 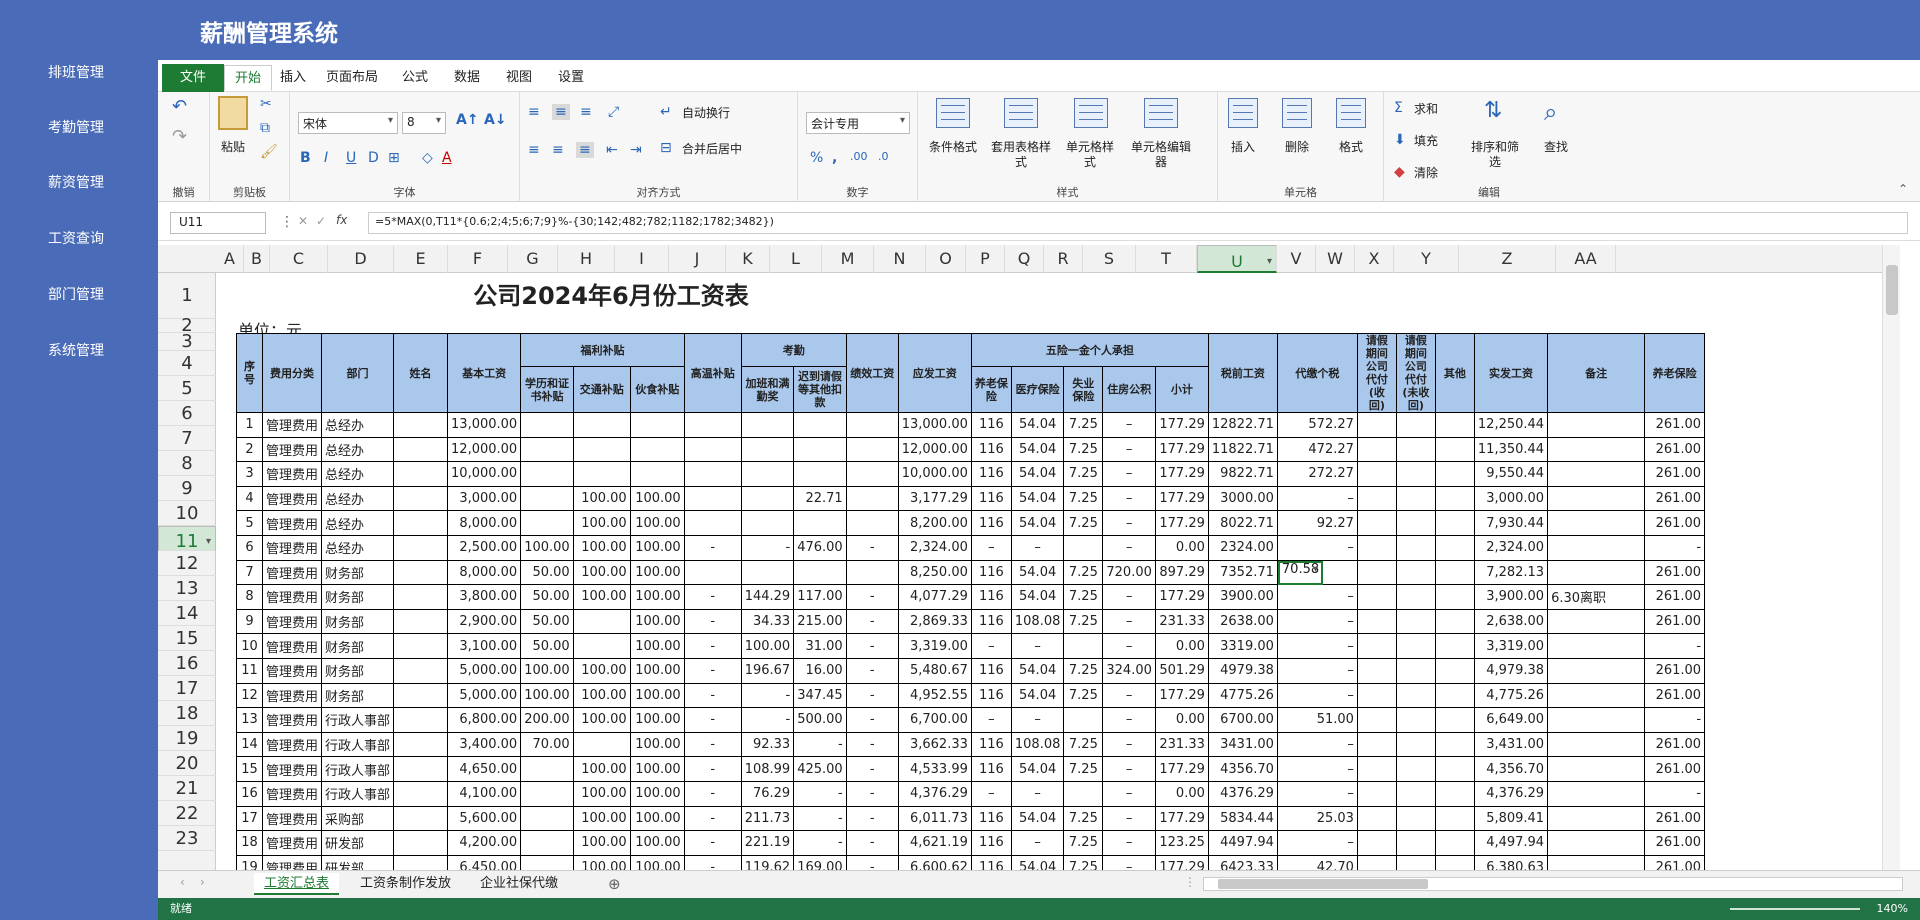 What do you see at coordinates (748, 259) in the screenshot?
I see `column-header: K` at bounding box center [748, 259].